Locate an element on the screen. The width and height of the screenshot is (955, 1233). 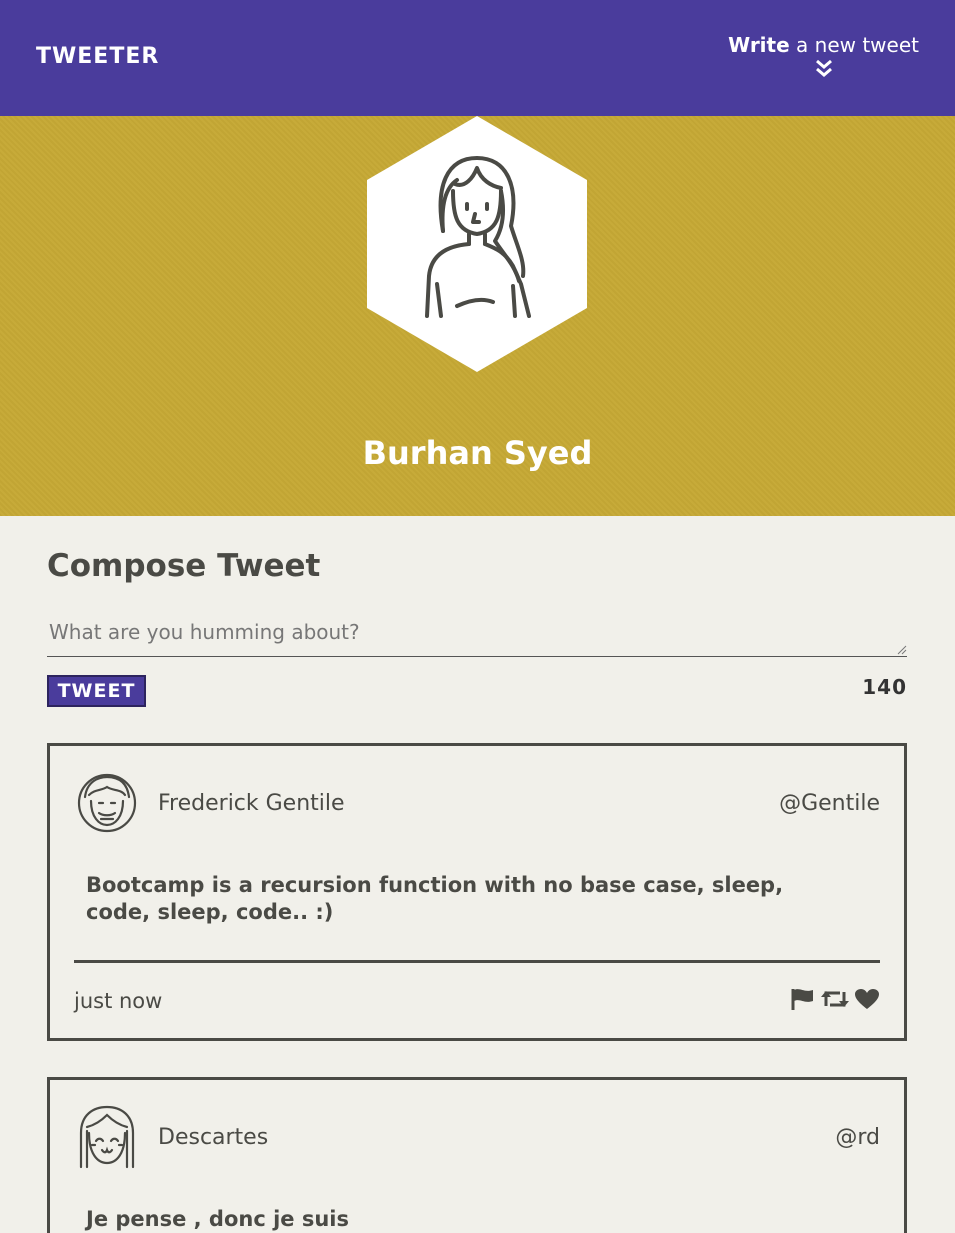
tweet-text: Je pense , donc je suis is located at coordinates (218, 1219).